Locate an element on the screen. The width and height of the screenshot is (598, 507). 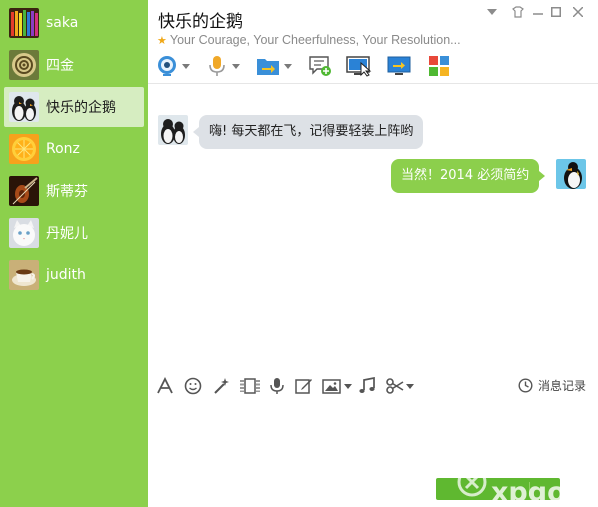
contact-name: 四金 is located at coordinates (60, 66).